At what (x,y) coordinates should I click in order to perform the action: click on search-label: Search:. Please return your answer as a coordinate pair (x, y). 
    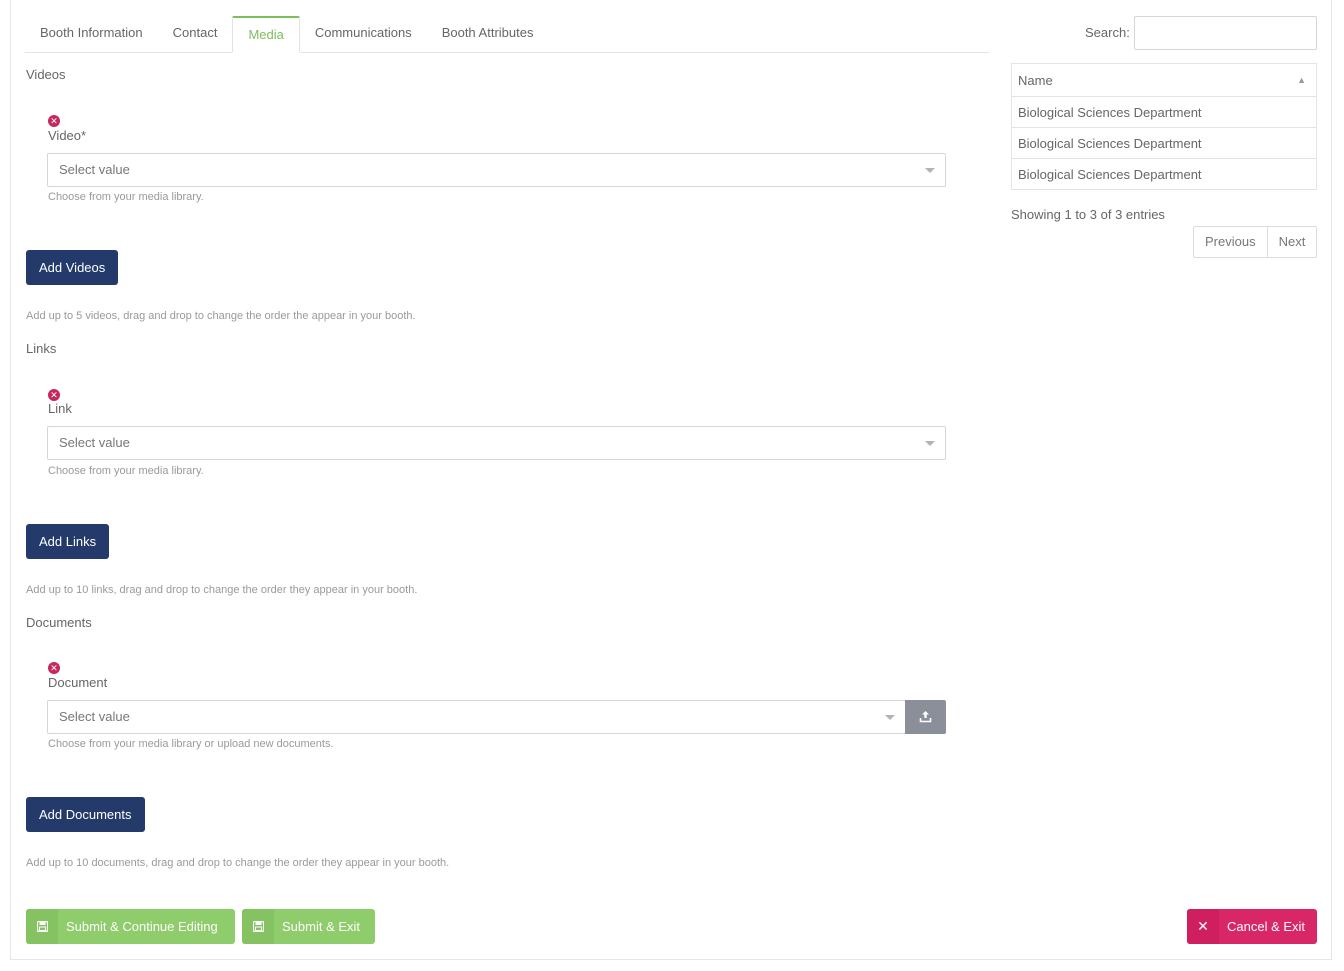
    Looking at the image, I should click on (1107, 32).